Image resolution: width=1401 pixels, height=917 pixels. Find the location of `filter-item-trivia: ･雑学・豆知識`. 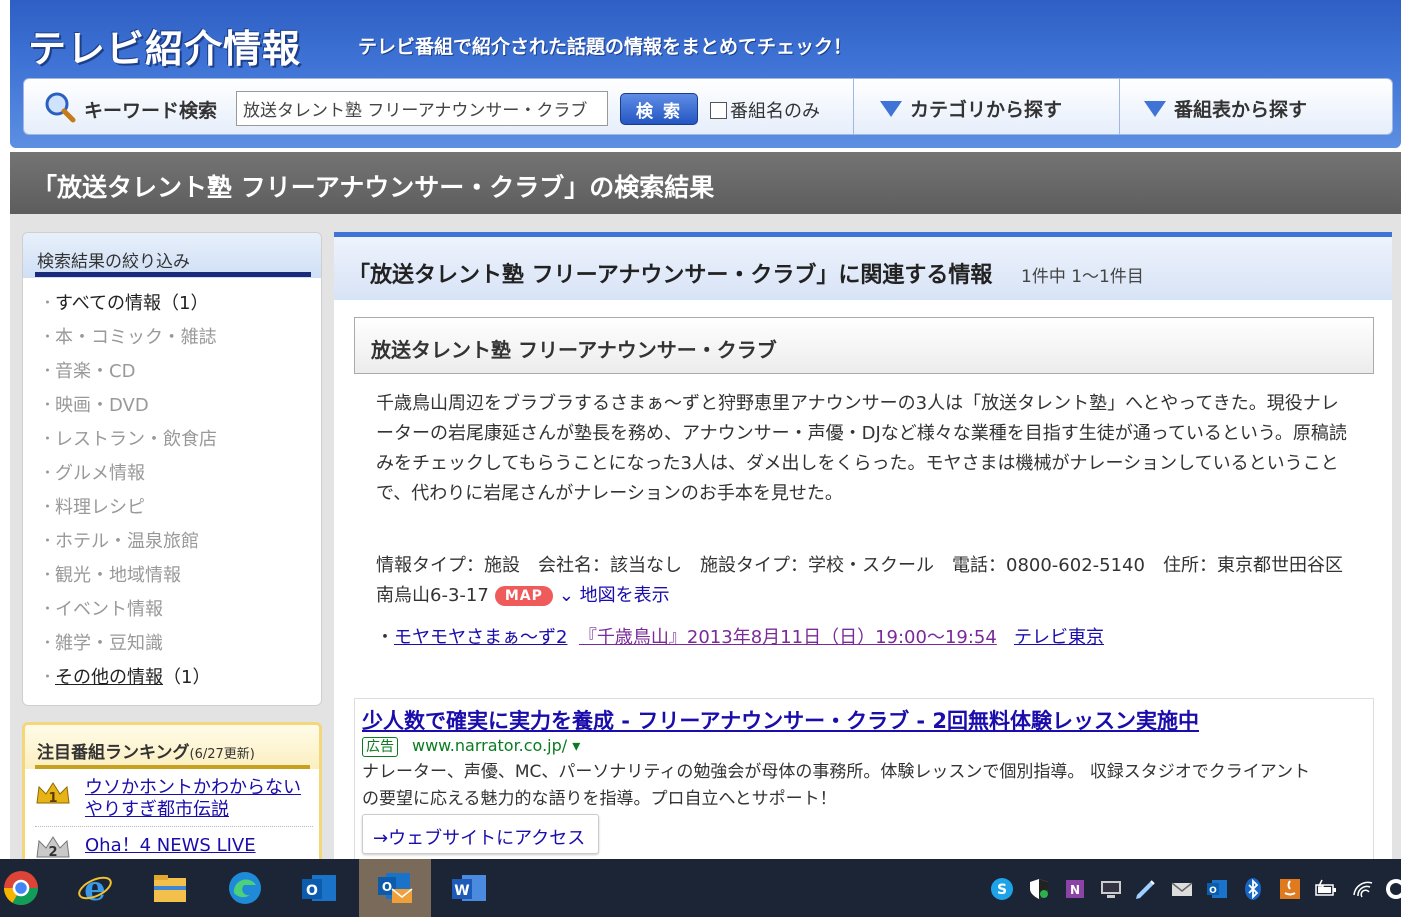

filter-item-trivia: ･雑学・豆知識 is located at coordinates (103, 643).